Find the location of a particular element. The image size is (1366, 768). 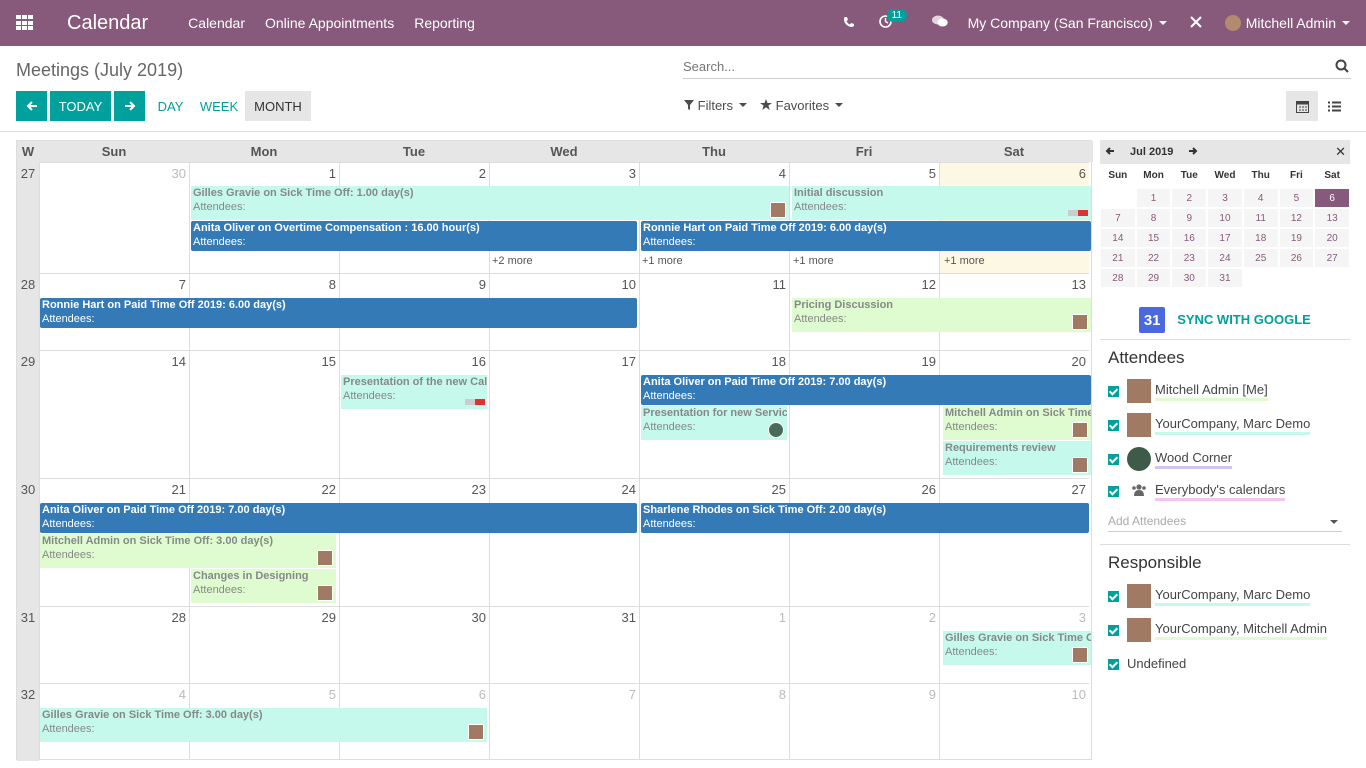

add-attendees-input: Add Attendees is located at coordinates (1225, 522).